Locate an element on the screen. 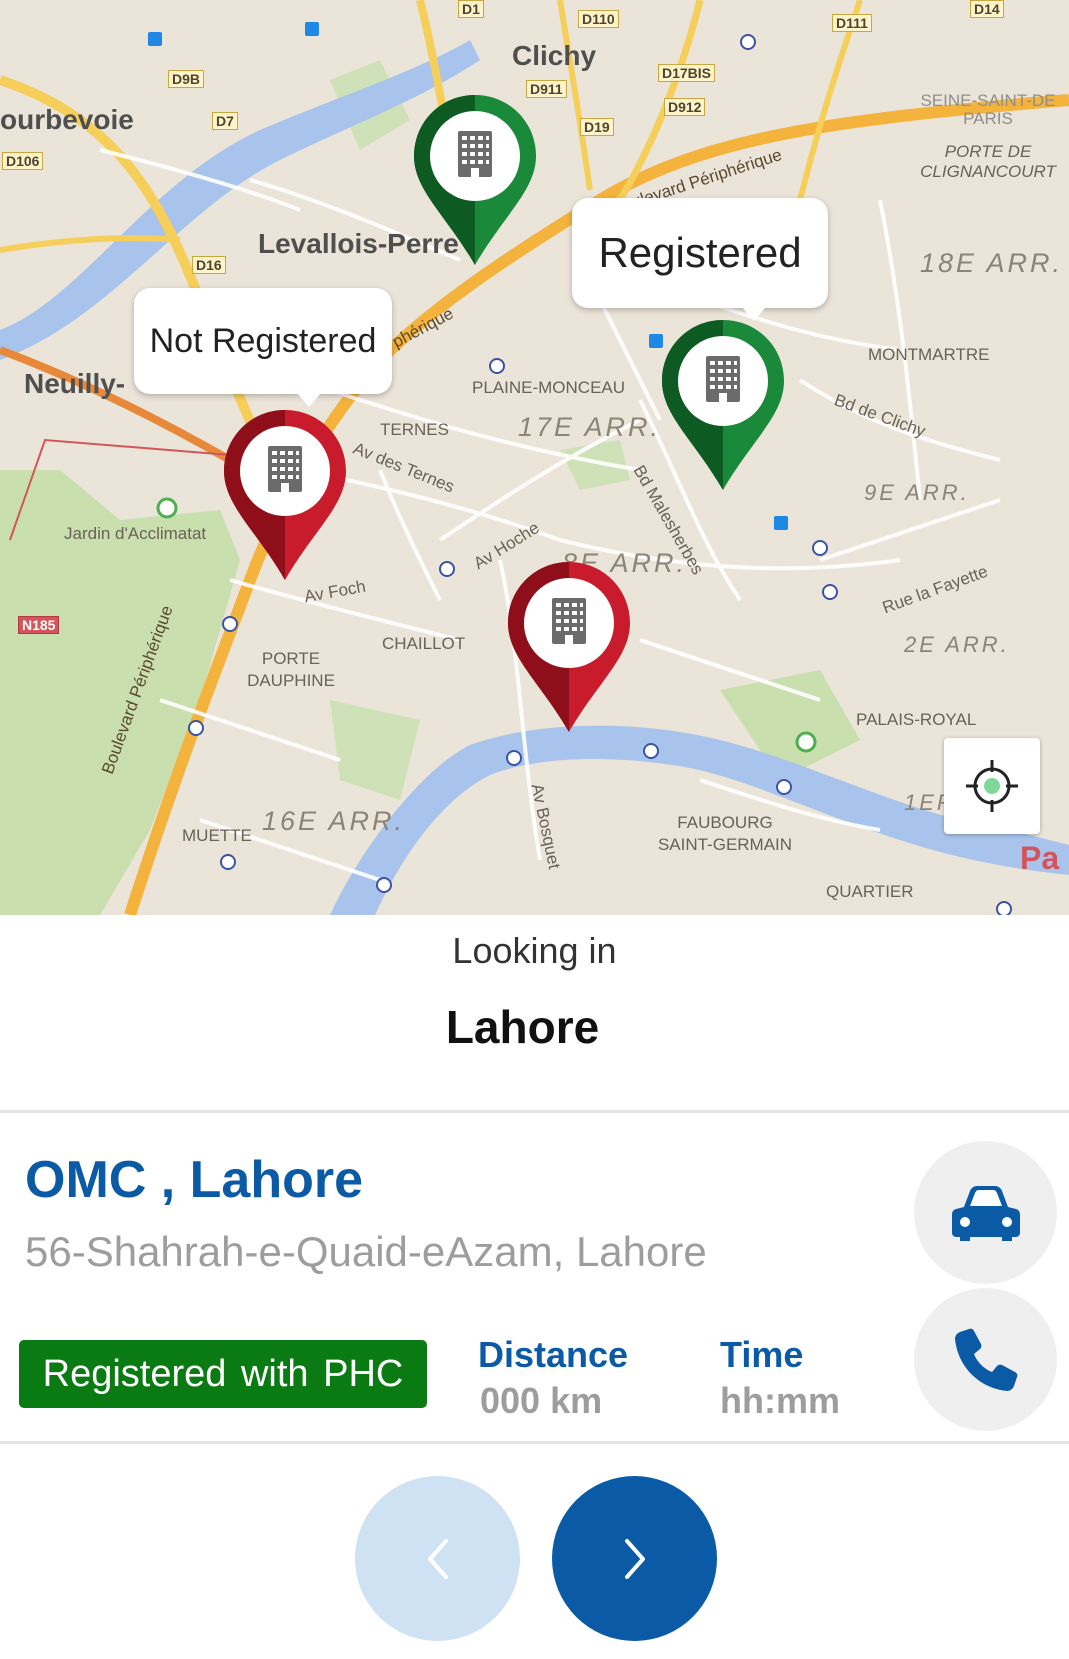 The image size is (1069, 1659). map-label-palais-royal: PALAIS-ROYAL is located at coordinates (916, 719).